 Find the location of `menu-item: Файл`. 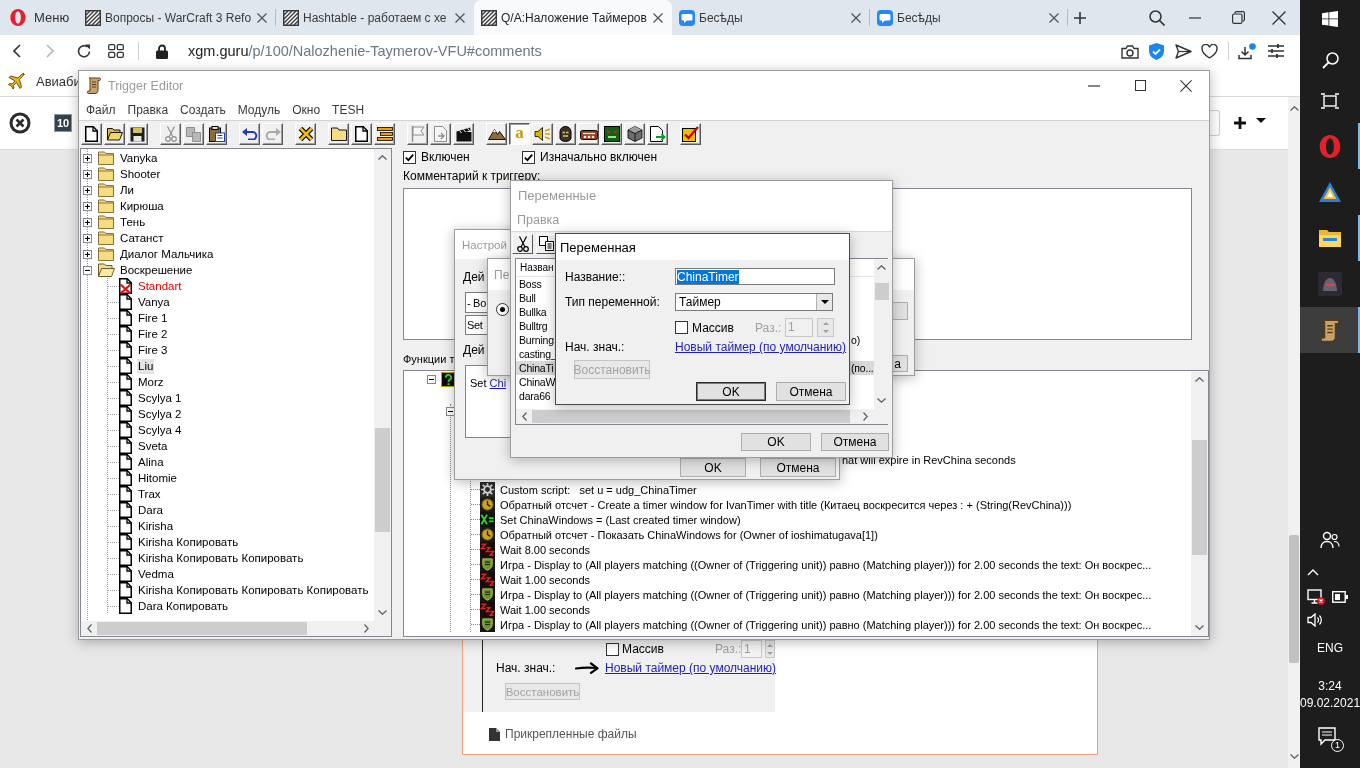

menu-item: Файл is located at coordinates (101, 110).